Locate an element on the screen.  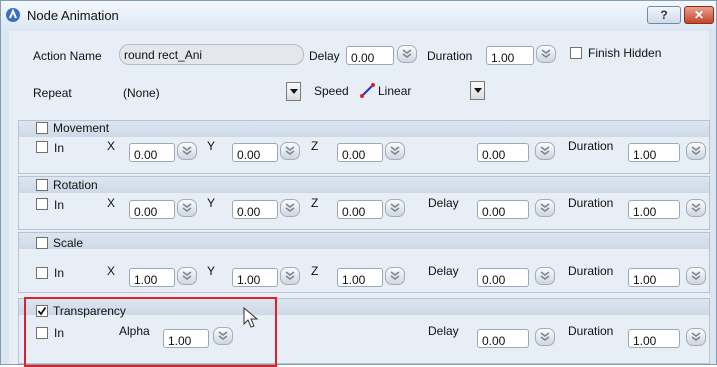
help-button: ? is located at coordinates (664, 15).